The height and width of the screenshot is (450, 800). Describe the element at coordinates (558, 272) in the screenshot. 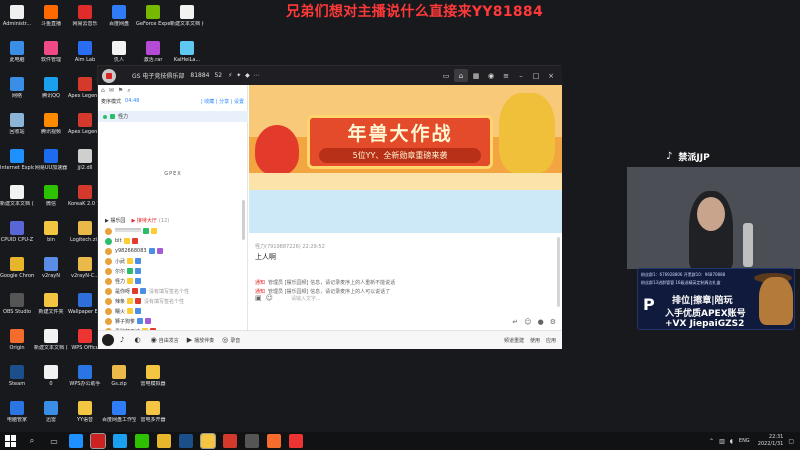

I see `chat-scrollbar` at that location.